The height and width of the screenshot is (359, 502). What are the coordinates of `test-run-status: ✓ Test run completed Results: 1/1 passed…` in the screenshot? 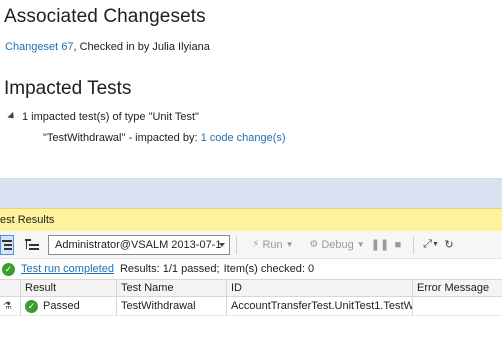 It's located at (251, 269).